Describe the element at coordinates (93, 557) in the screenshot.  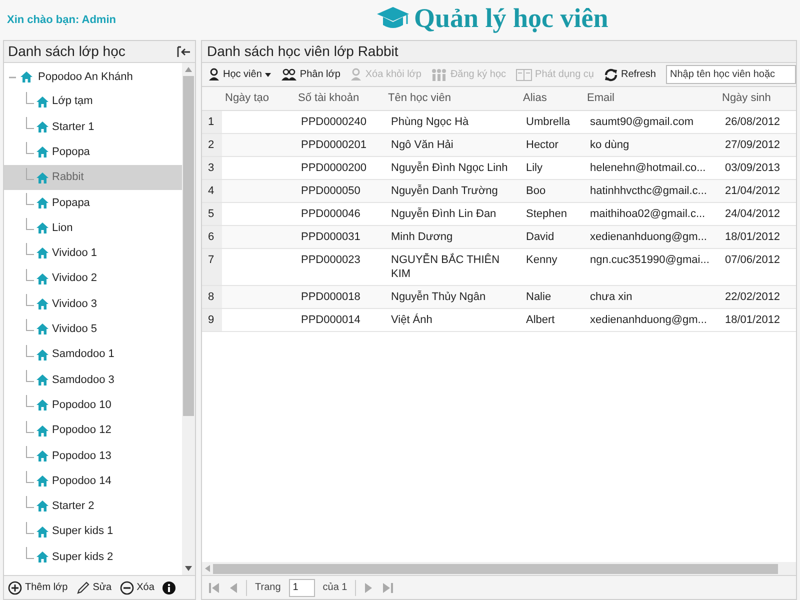
I see `tree-item: Super kids 2` at that location.